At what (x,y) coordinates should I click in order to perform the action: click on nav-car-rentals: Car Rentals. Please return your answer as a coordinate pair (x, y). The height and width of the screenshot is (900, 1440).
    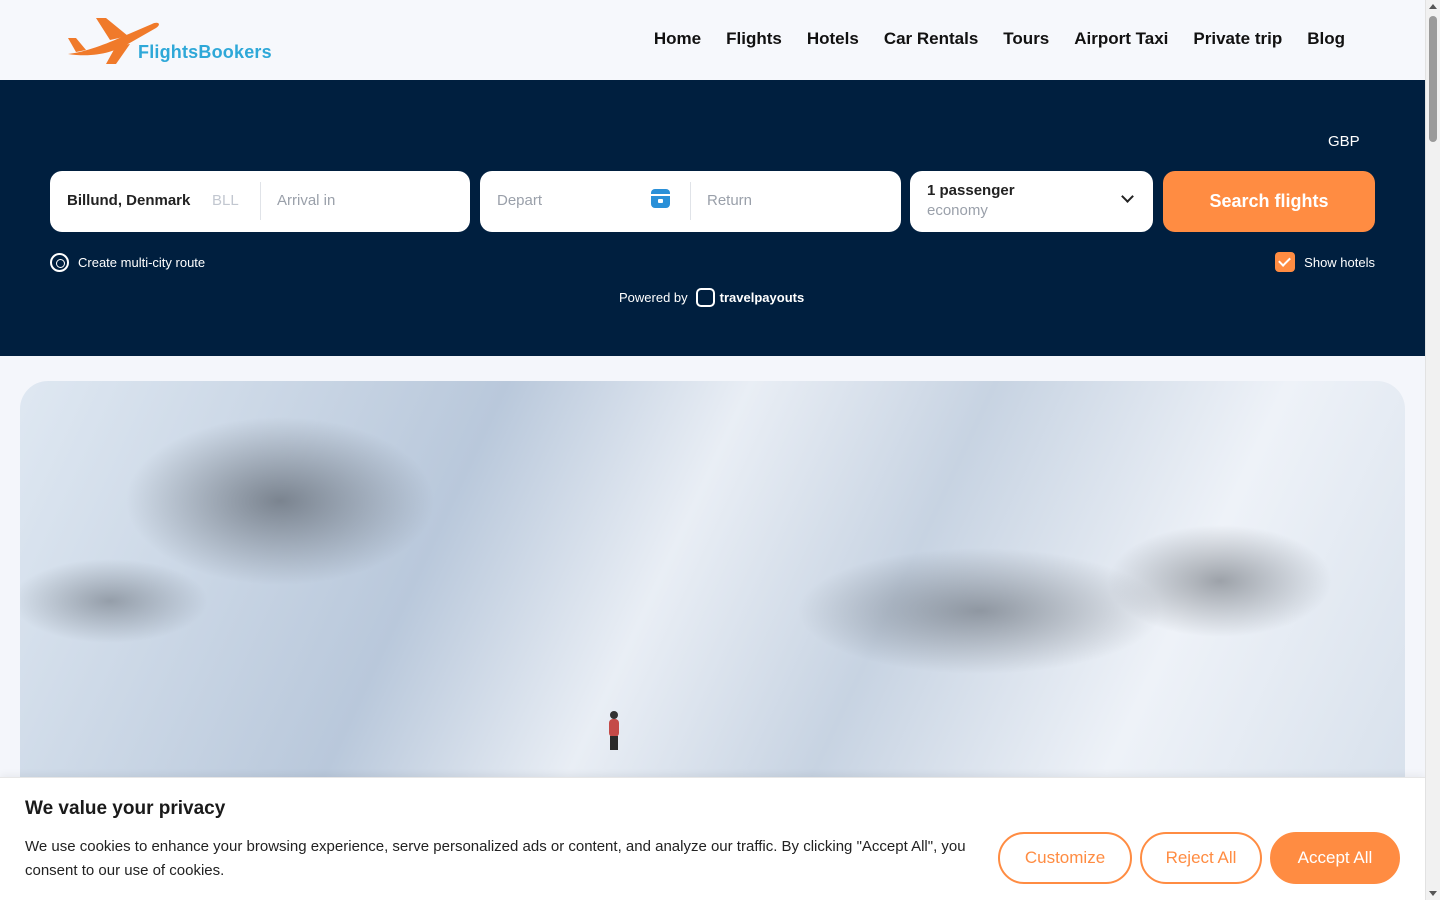
    Looking at the image, I should click on (931, 39).